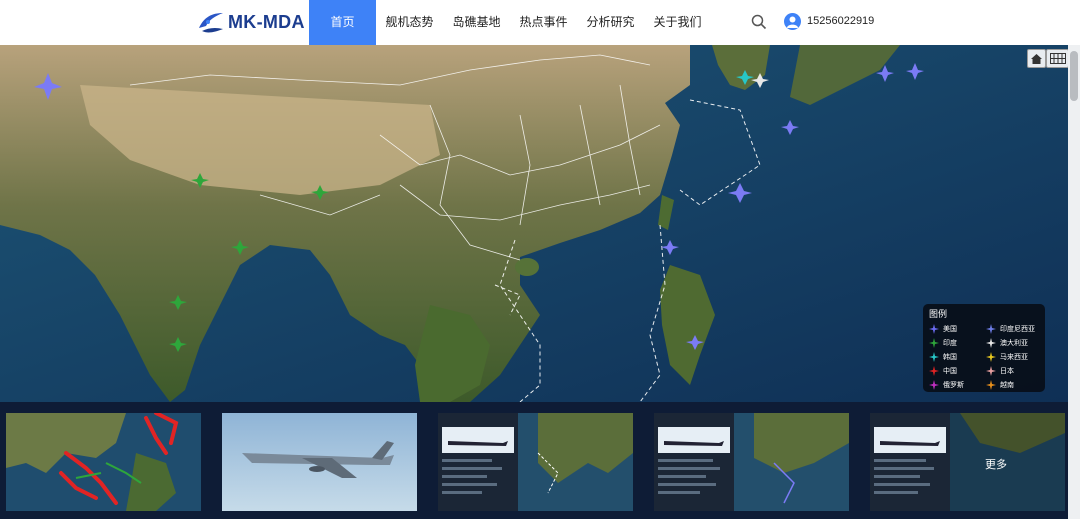 The width and height of the screenshot is (1080, 519). I want to click on nav-item-about: 关于我们, so click(677, 22).